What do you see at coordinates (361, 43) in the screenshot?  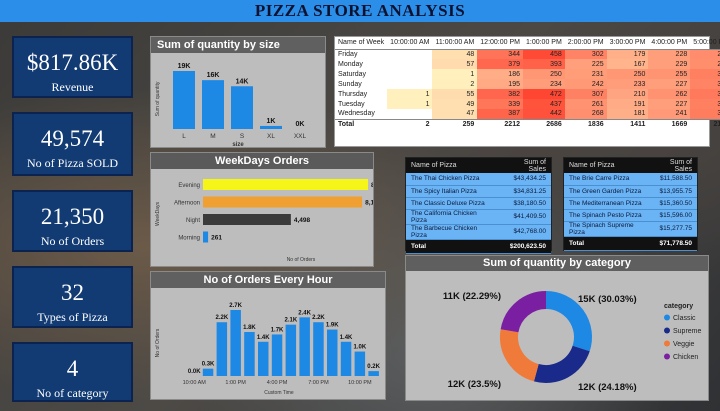 I see `column-header: Name of Week` at bounding box center [361, 43].